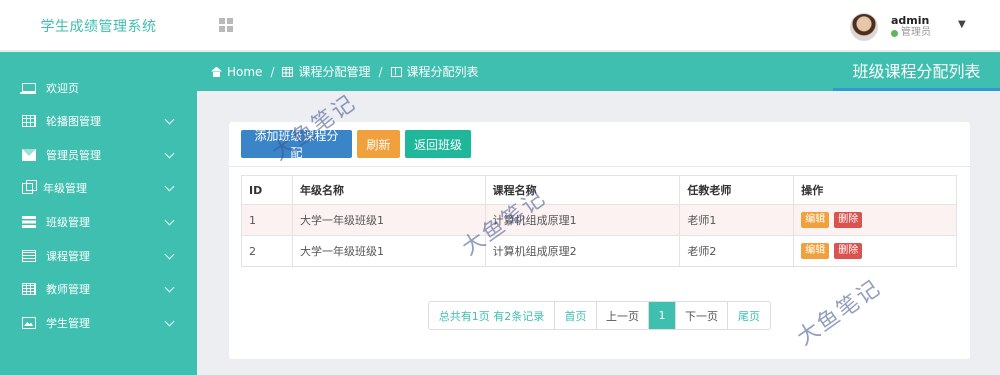  I want to click on page-title: 班级课程分配列表, so click(916, 71).